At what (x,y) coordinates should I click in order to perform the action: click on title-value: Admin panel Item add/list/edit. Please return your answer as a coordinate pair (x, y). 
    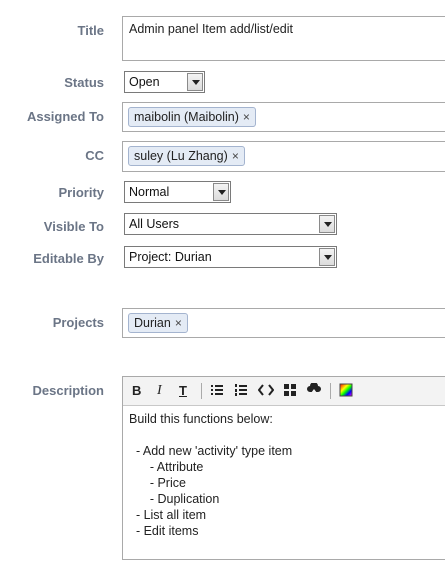
    Looking at the image, I should click on (211, 29).